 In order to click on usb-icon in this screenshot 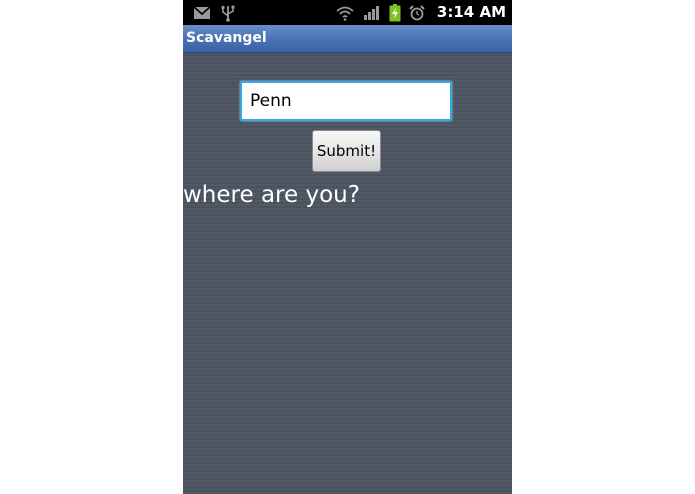, I will do `click(228, 13)`.